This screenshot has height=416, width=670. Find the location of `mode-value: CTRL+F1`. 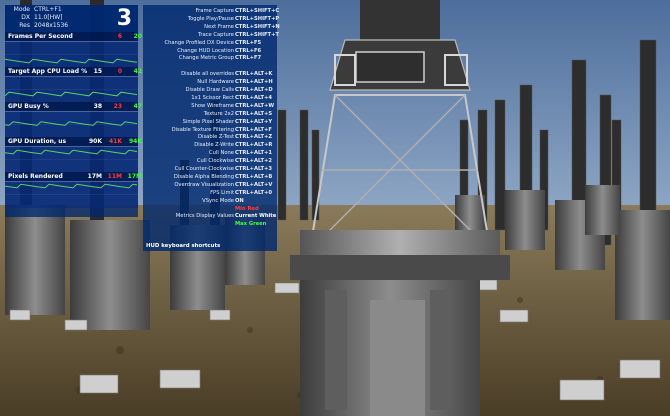

mode-value: CTRL+F1 is located at coordinates (48, 9).